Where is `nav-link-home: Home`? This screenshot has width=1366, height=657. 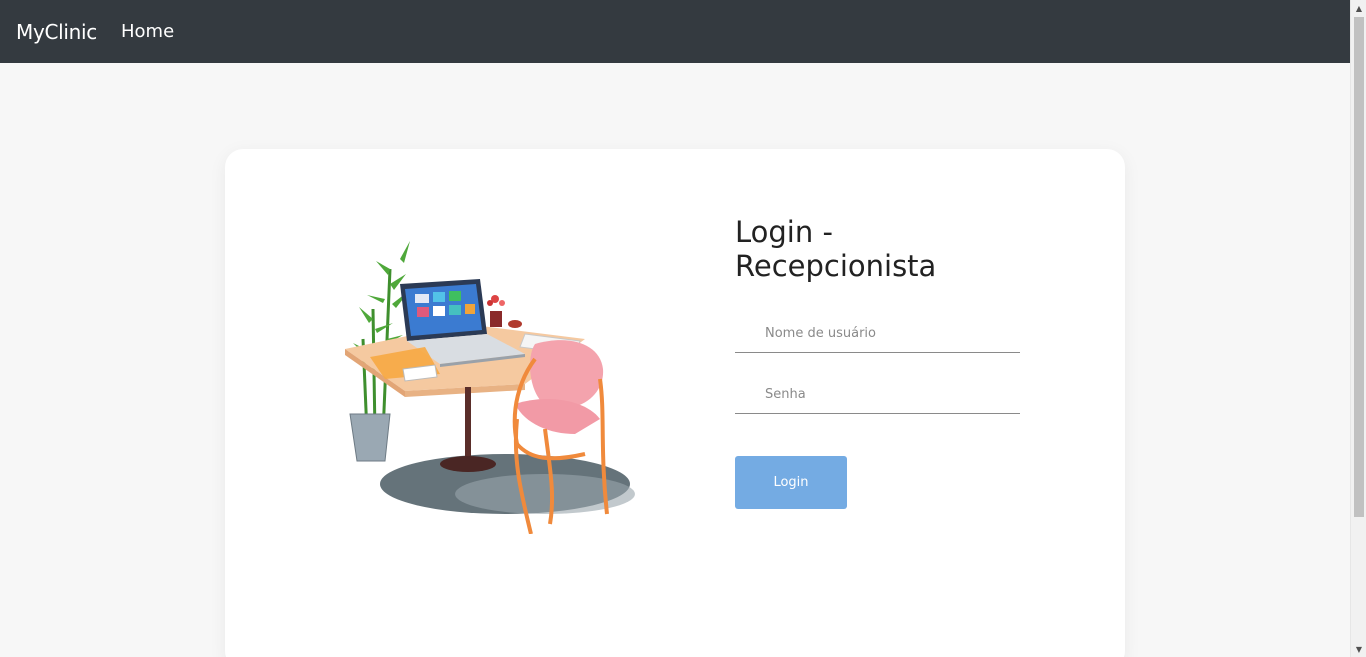
nav-link-home: Home is located at coordinates (147, 31).